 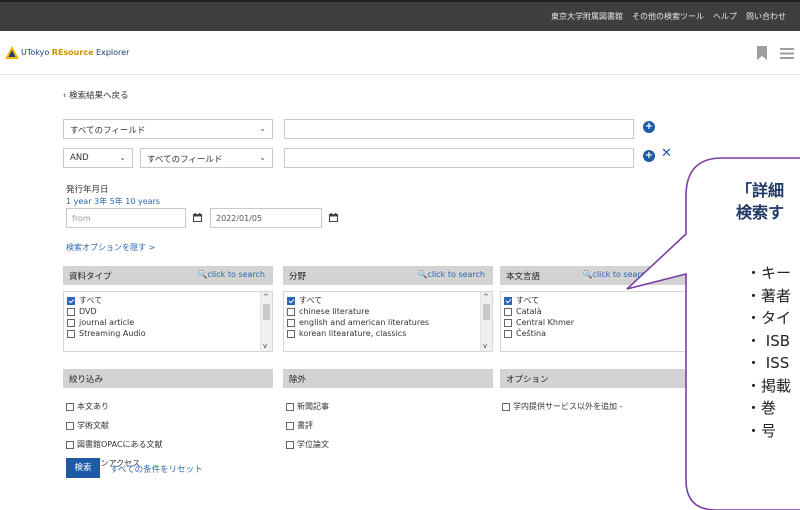 I want to click on reset-conditions-link: すべての条件をリセット, so click(x=156, y=469).